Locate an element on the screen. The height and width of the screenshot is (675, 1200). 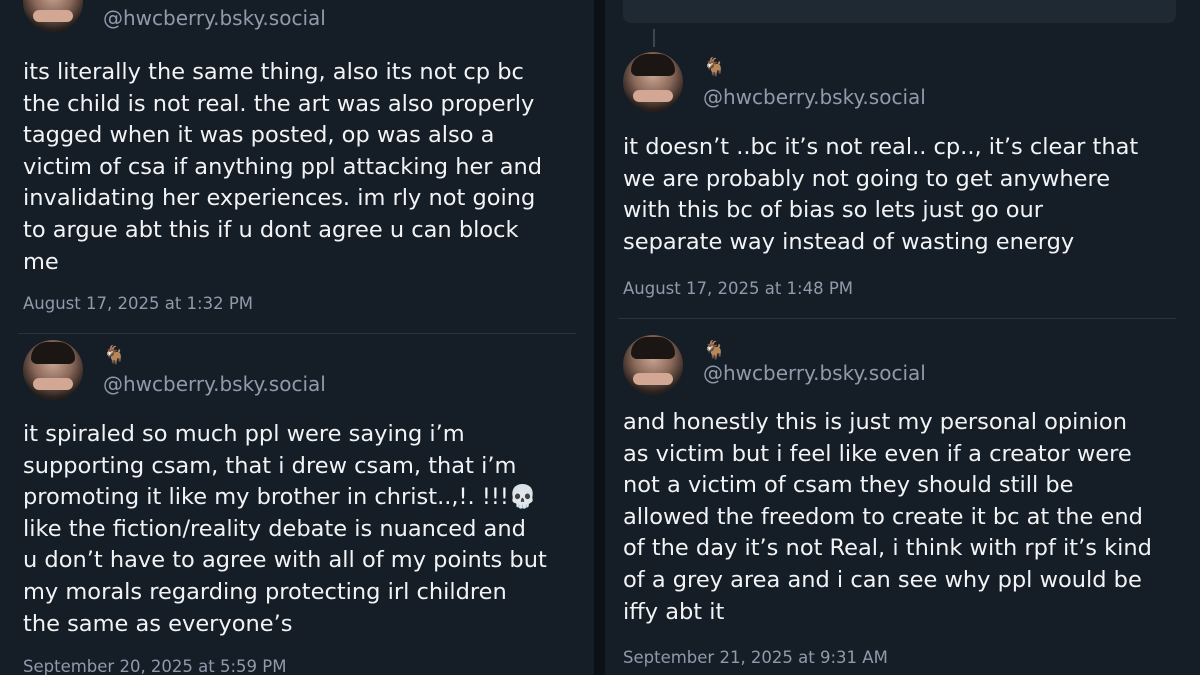
post-text-line: iffy abt it is located at coordinates (674, 611).